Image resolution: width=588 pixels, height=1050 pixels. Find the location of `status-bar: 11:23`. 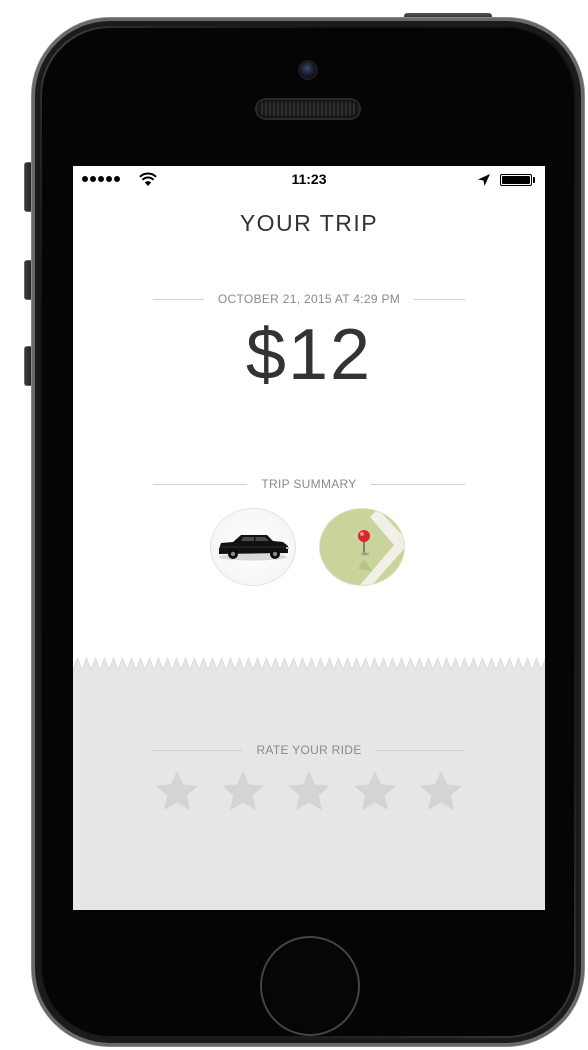

status-bar: 11:23 is located at coordinates (309, 180).